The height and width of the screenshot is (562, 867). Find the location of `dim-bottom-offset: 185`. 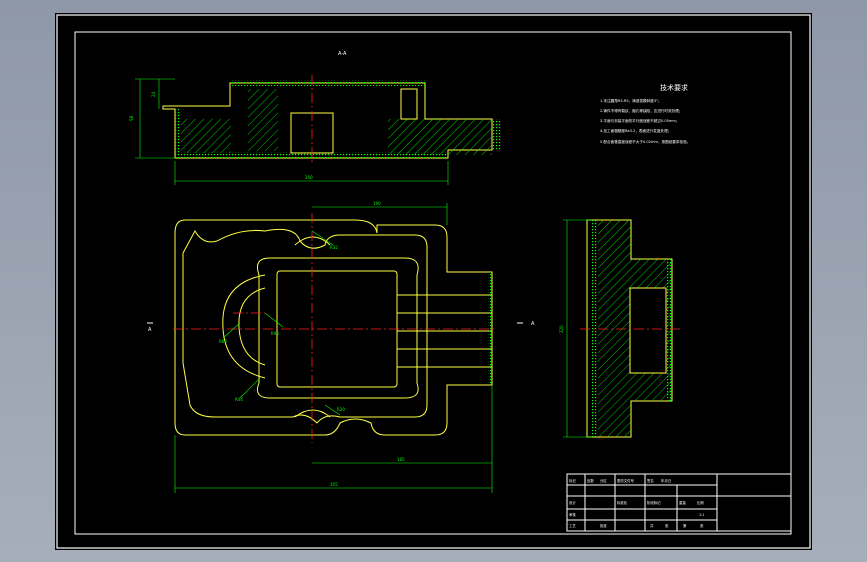

dim-bottom-offset: 185 is located at coordinates (401, 459).